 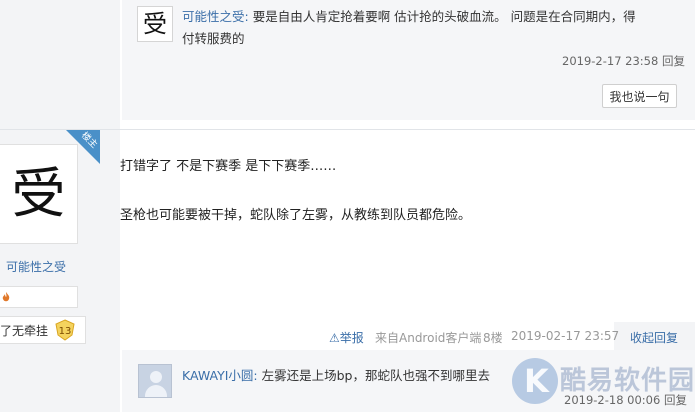 I want to click on say-something-button: 我也说一句, so click(x=639, y=96).